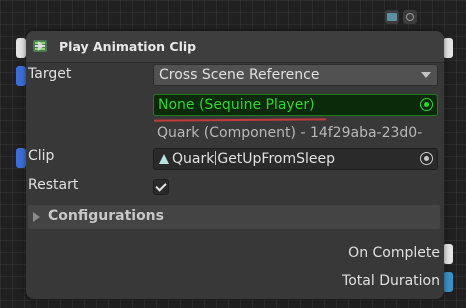 The height and width of the screenshot is (308, 466). I want to click on node-header: Play Animation Clip, so click(235, 47).